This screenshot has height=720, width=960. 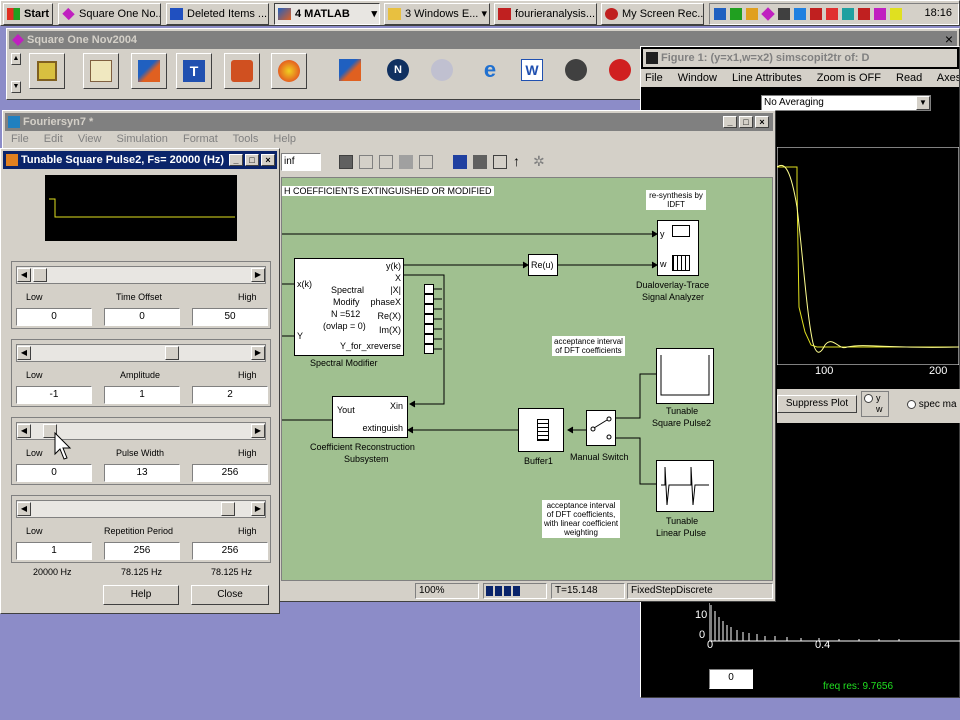 What do you see at coordinates (911, 404) in the screenshot?
I see `radio-spec-icon` at bounding box center [911, 404].